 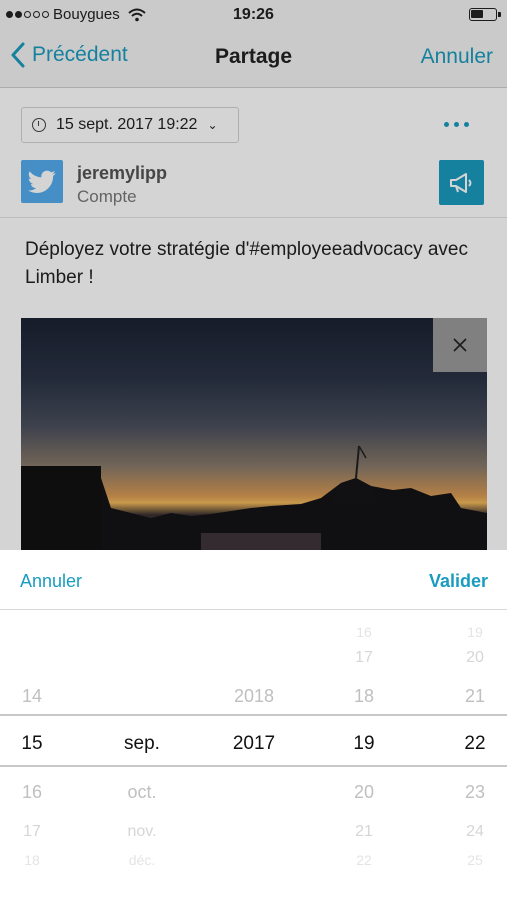 What do you see at coordinates (142, 860) in the screenshot?
I see `picker-month-option: déc.` at bounding box center [142, 860].